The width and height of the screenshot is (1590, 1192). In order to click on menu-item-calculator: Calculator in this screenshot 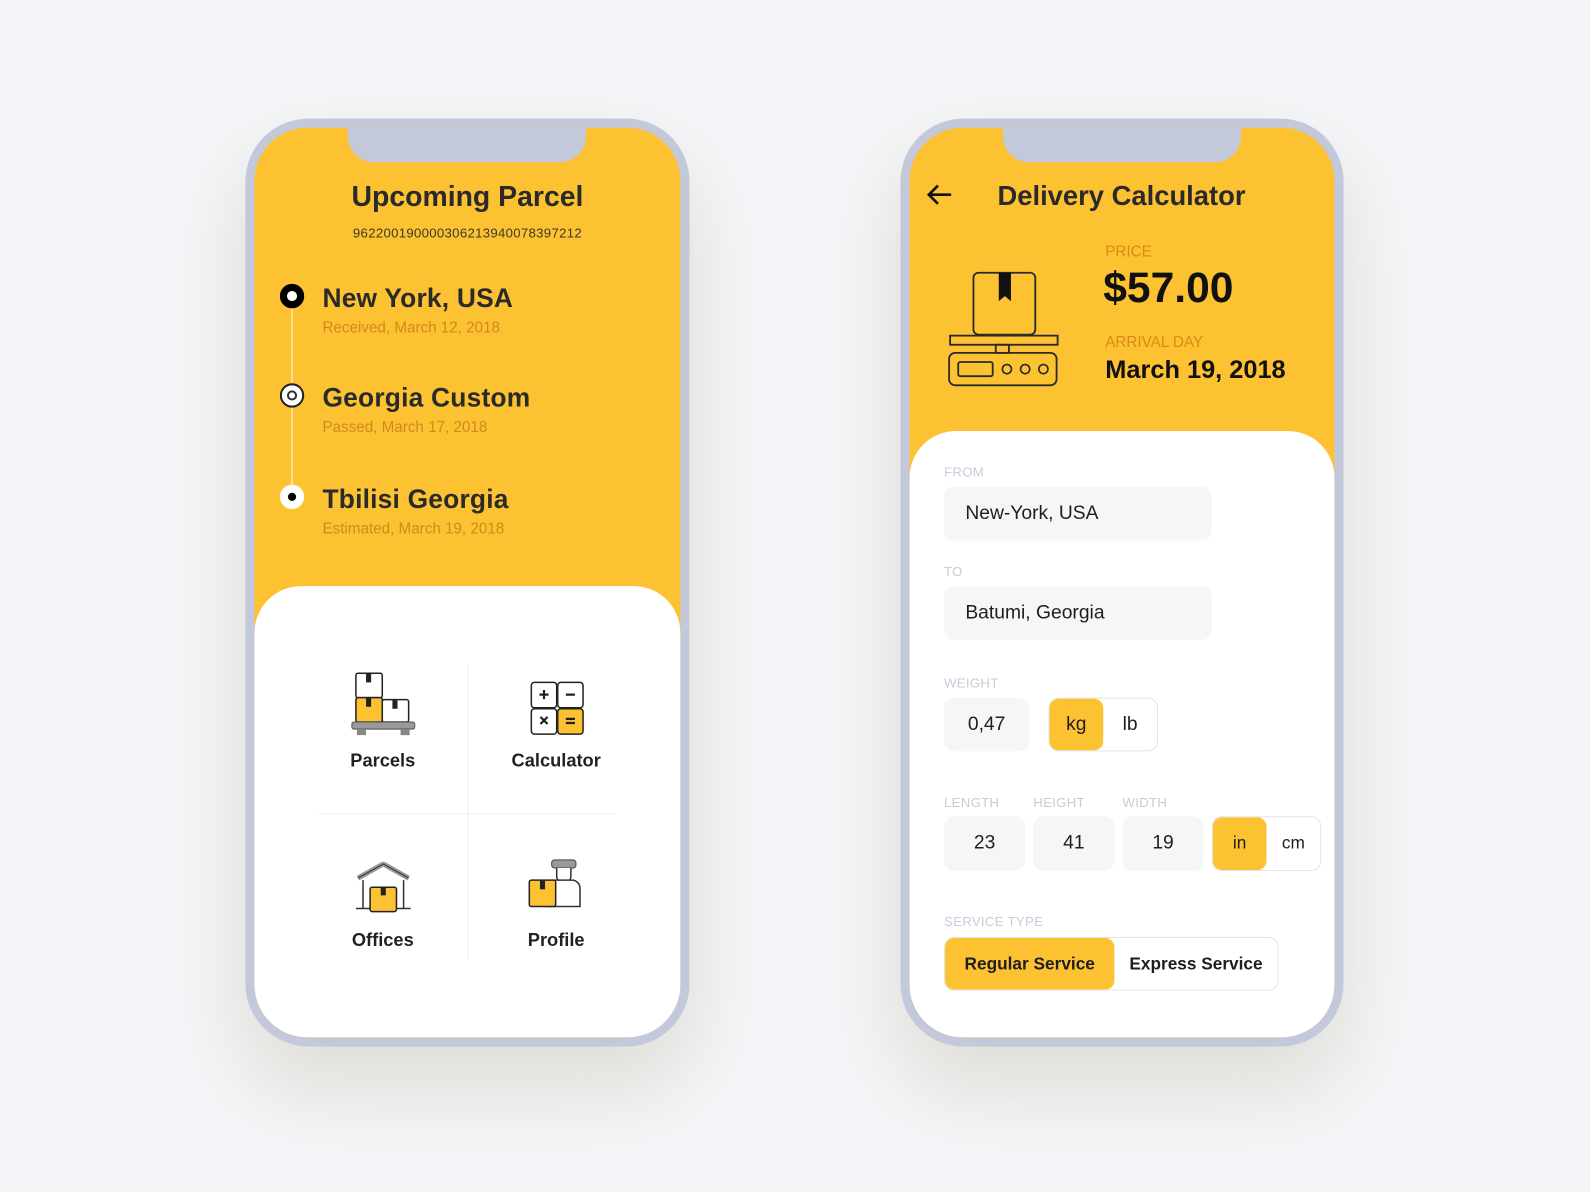, I will do `click(555, 738)`.